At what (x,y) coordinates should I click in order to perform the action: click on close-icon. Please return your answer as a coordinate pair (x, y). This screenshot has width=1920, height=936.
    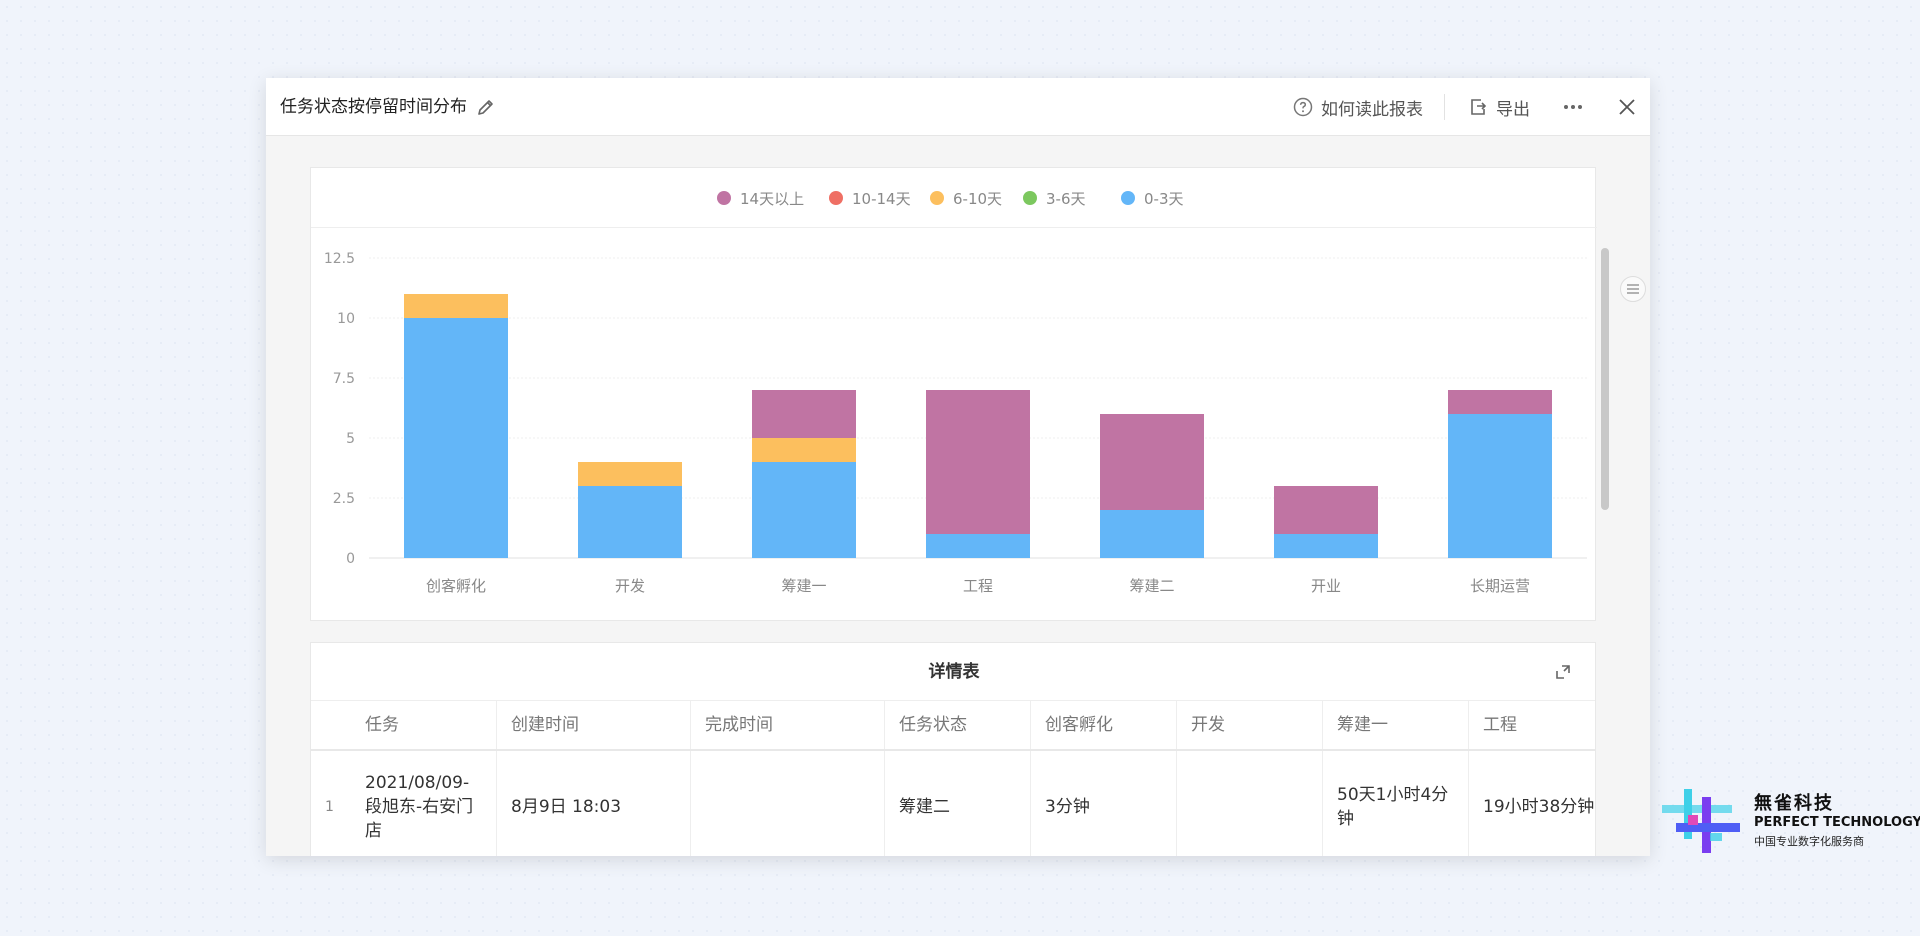
    Looking at the image, I should click on (1627, 107).